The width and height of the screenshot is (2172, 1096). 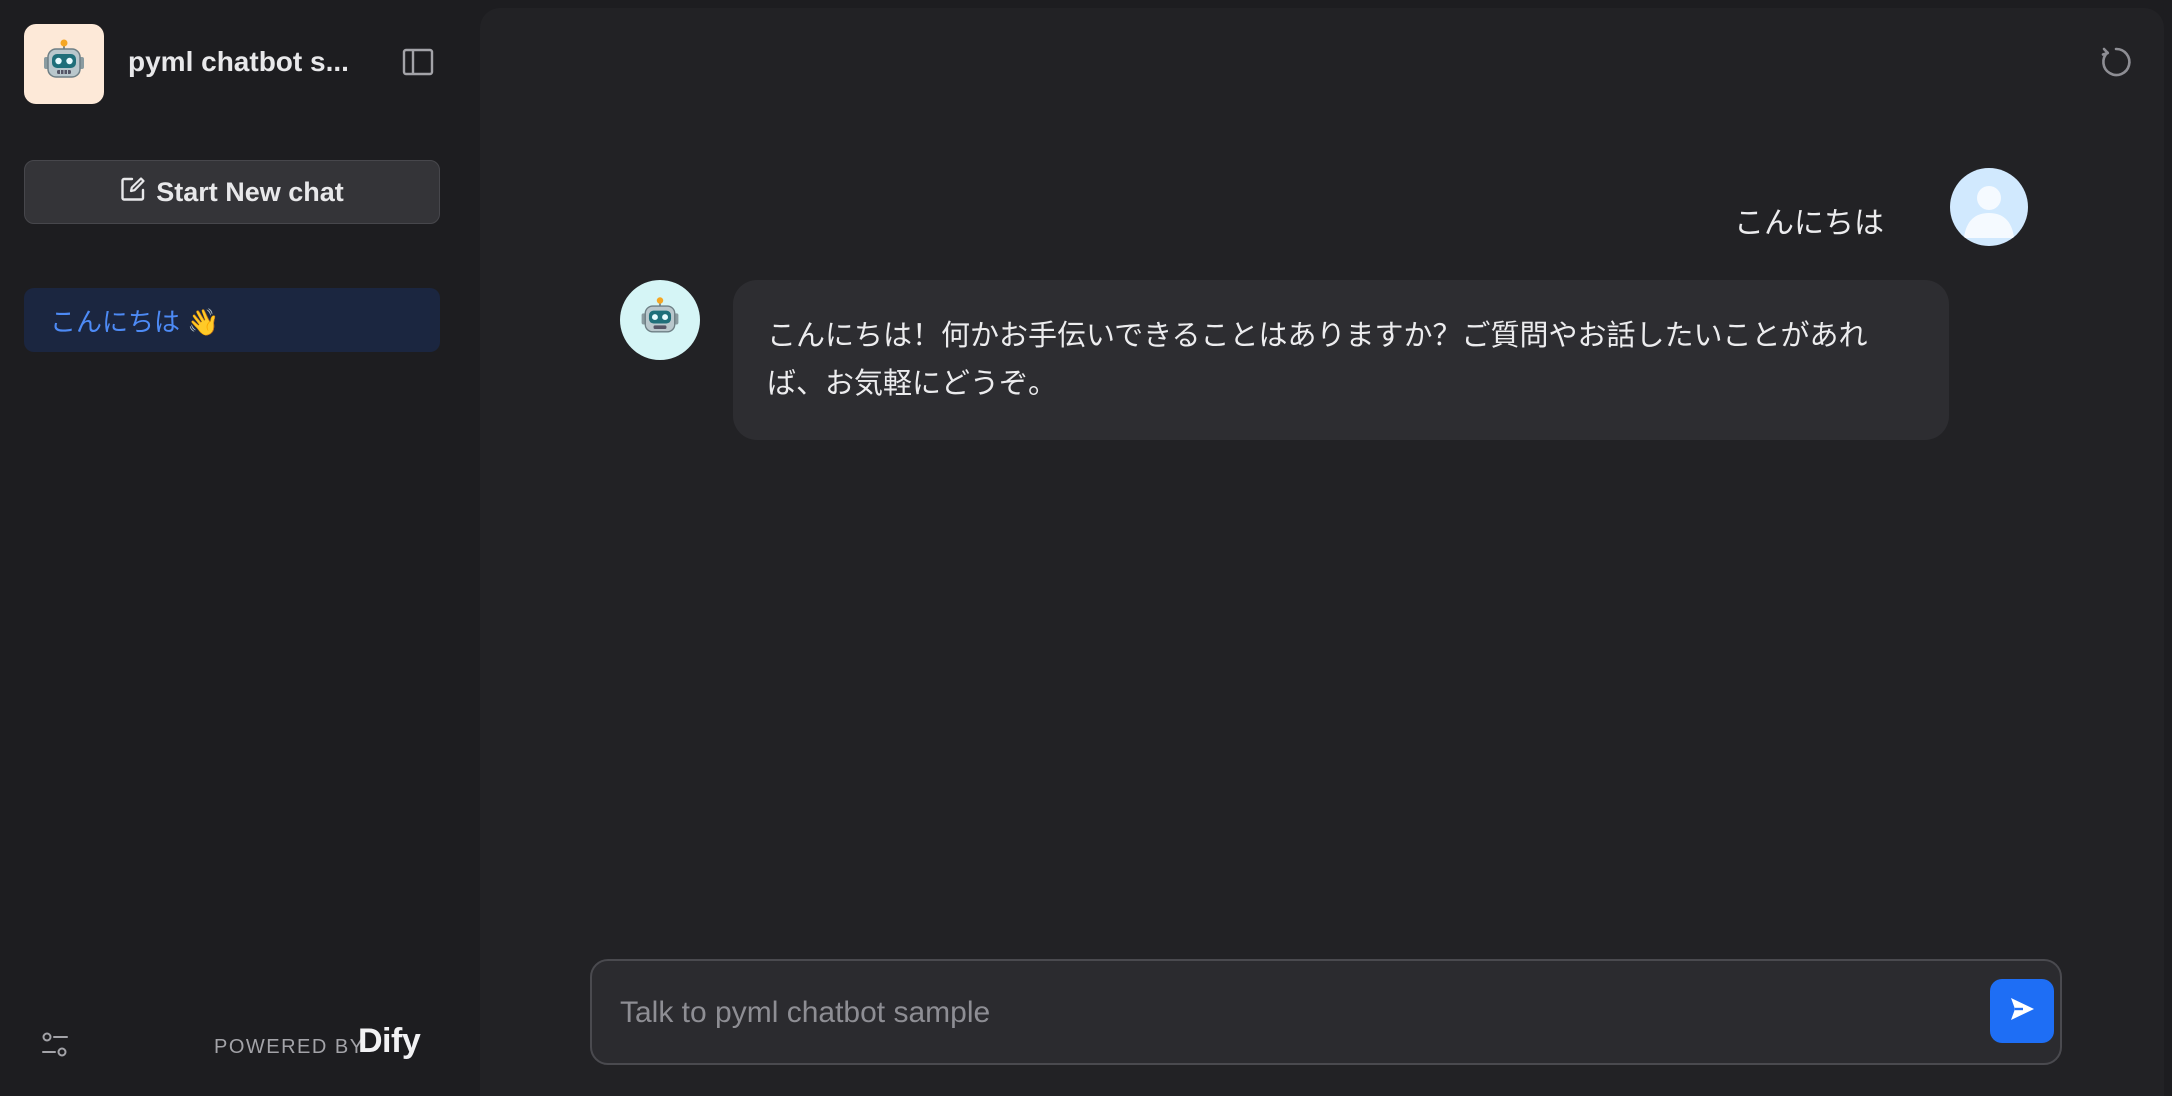 I want to click on collapse-sidebar-button, so click(x=418, y=64).